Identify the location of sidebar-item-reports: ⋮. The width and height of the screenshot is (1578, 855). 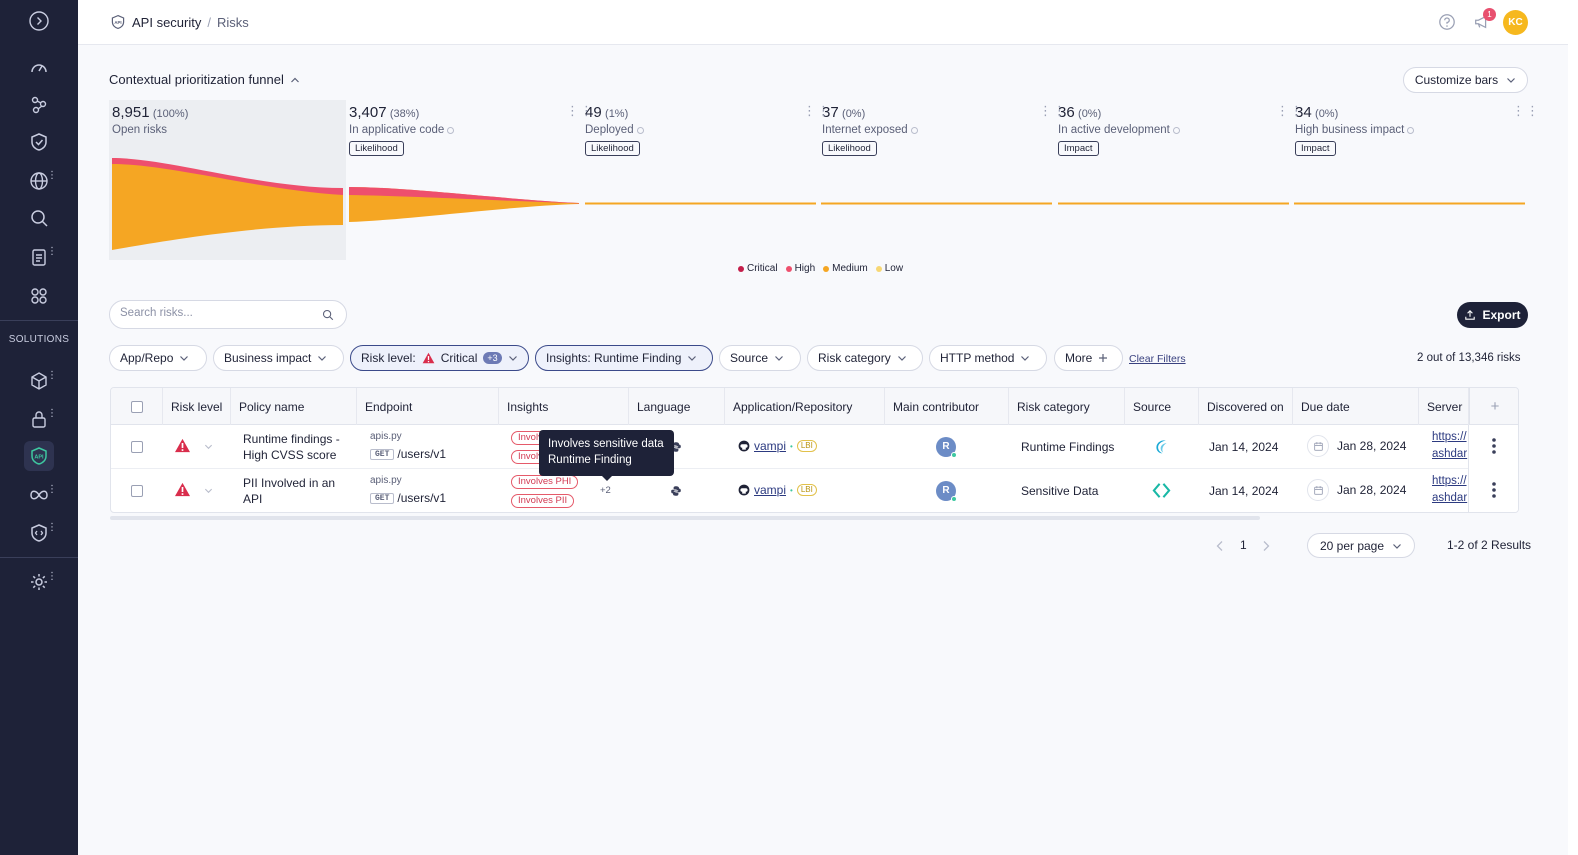
(39, 257).